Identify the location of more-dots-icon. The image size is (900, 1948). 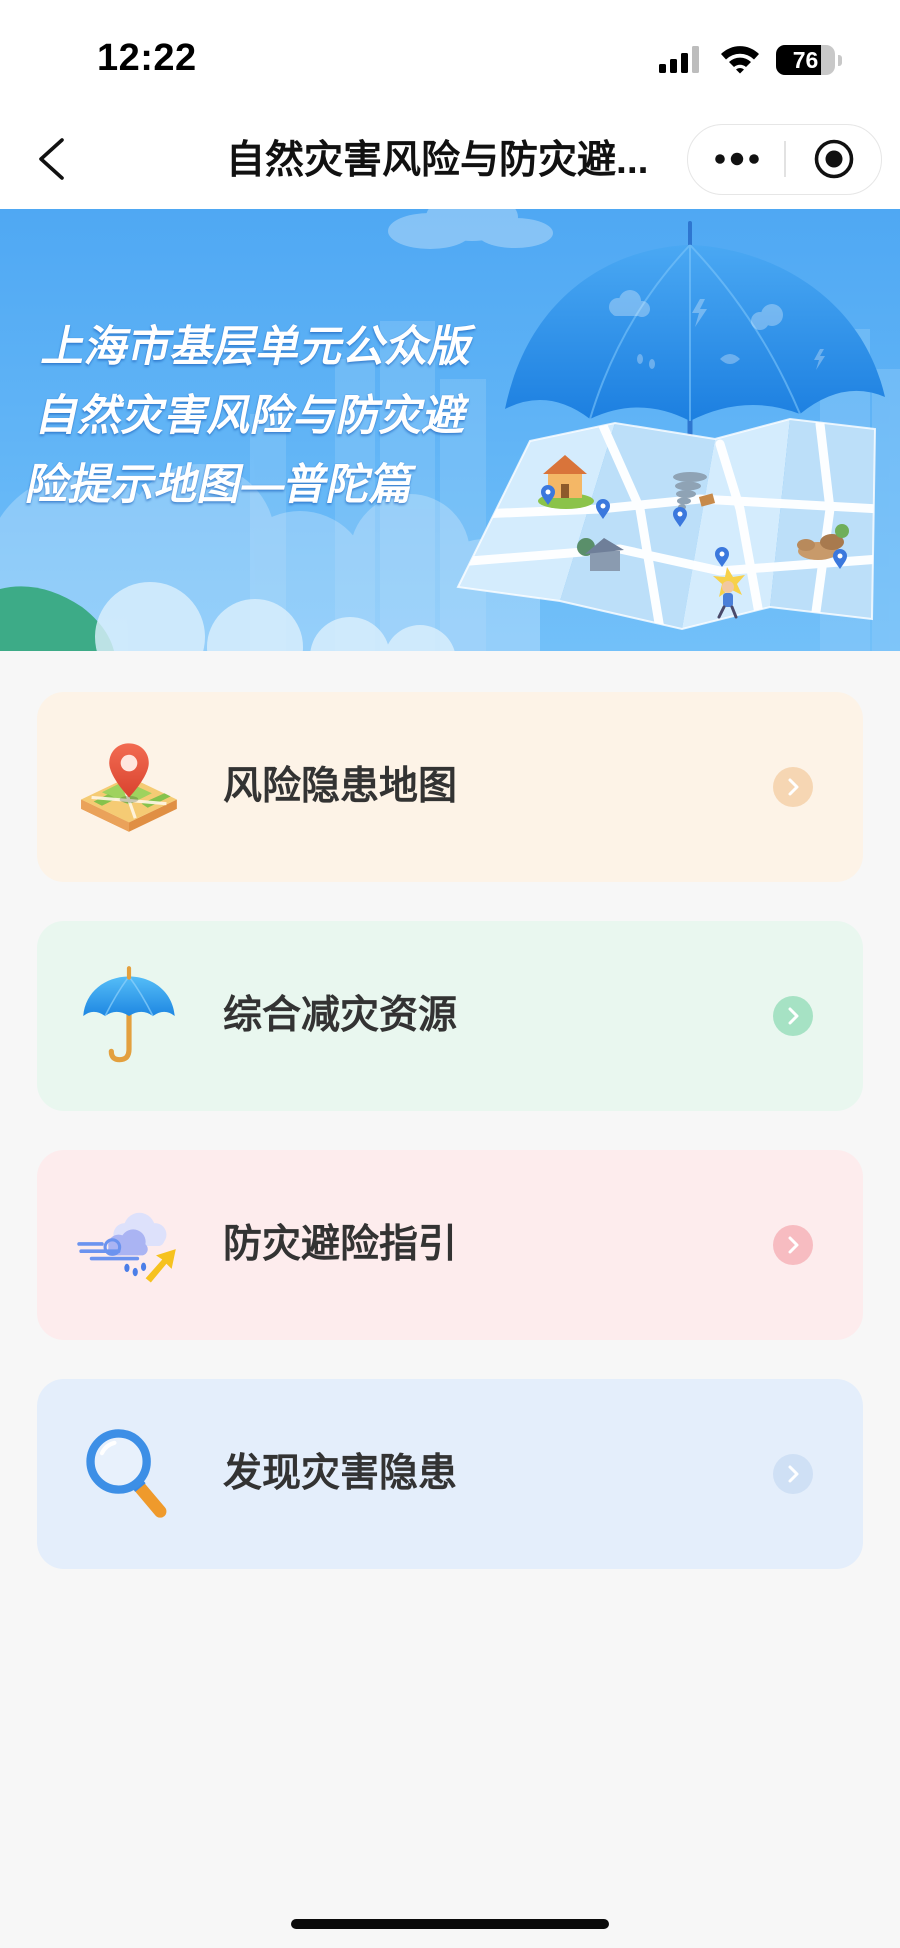
(737, 159).